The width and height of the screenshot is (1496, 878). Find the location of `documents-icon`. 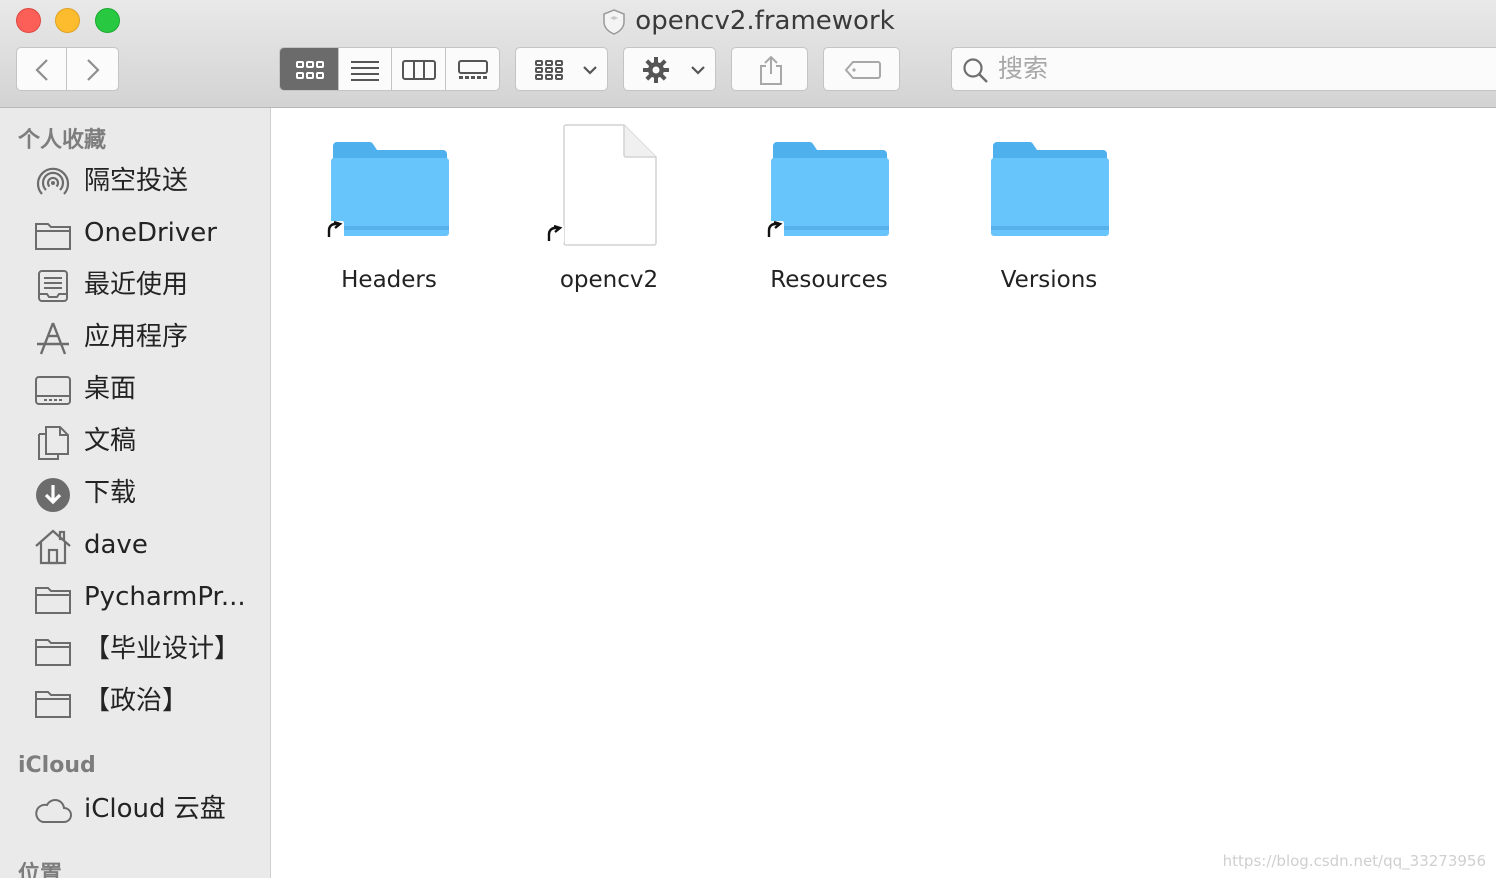

documents-icon is located at coordinates (53, 443).